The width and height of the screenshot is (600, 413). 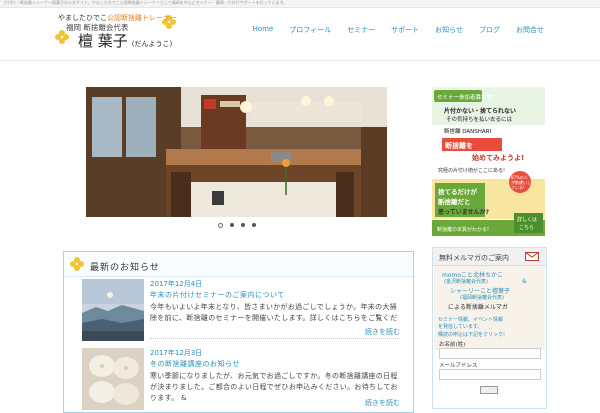 What do you see at coordinates (463, 230) in the screenshot?
I see `ad-footer: 断捨離の本質がわかる!` at bounding box center [463, 230].